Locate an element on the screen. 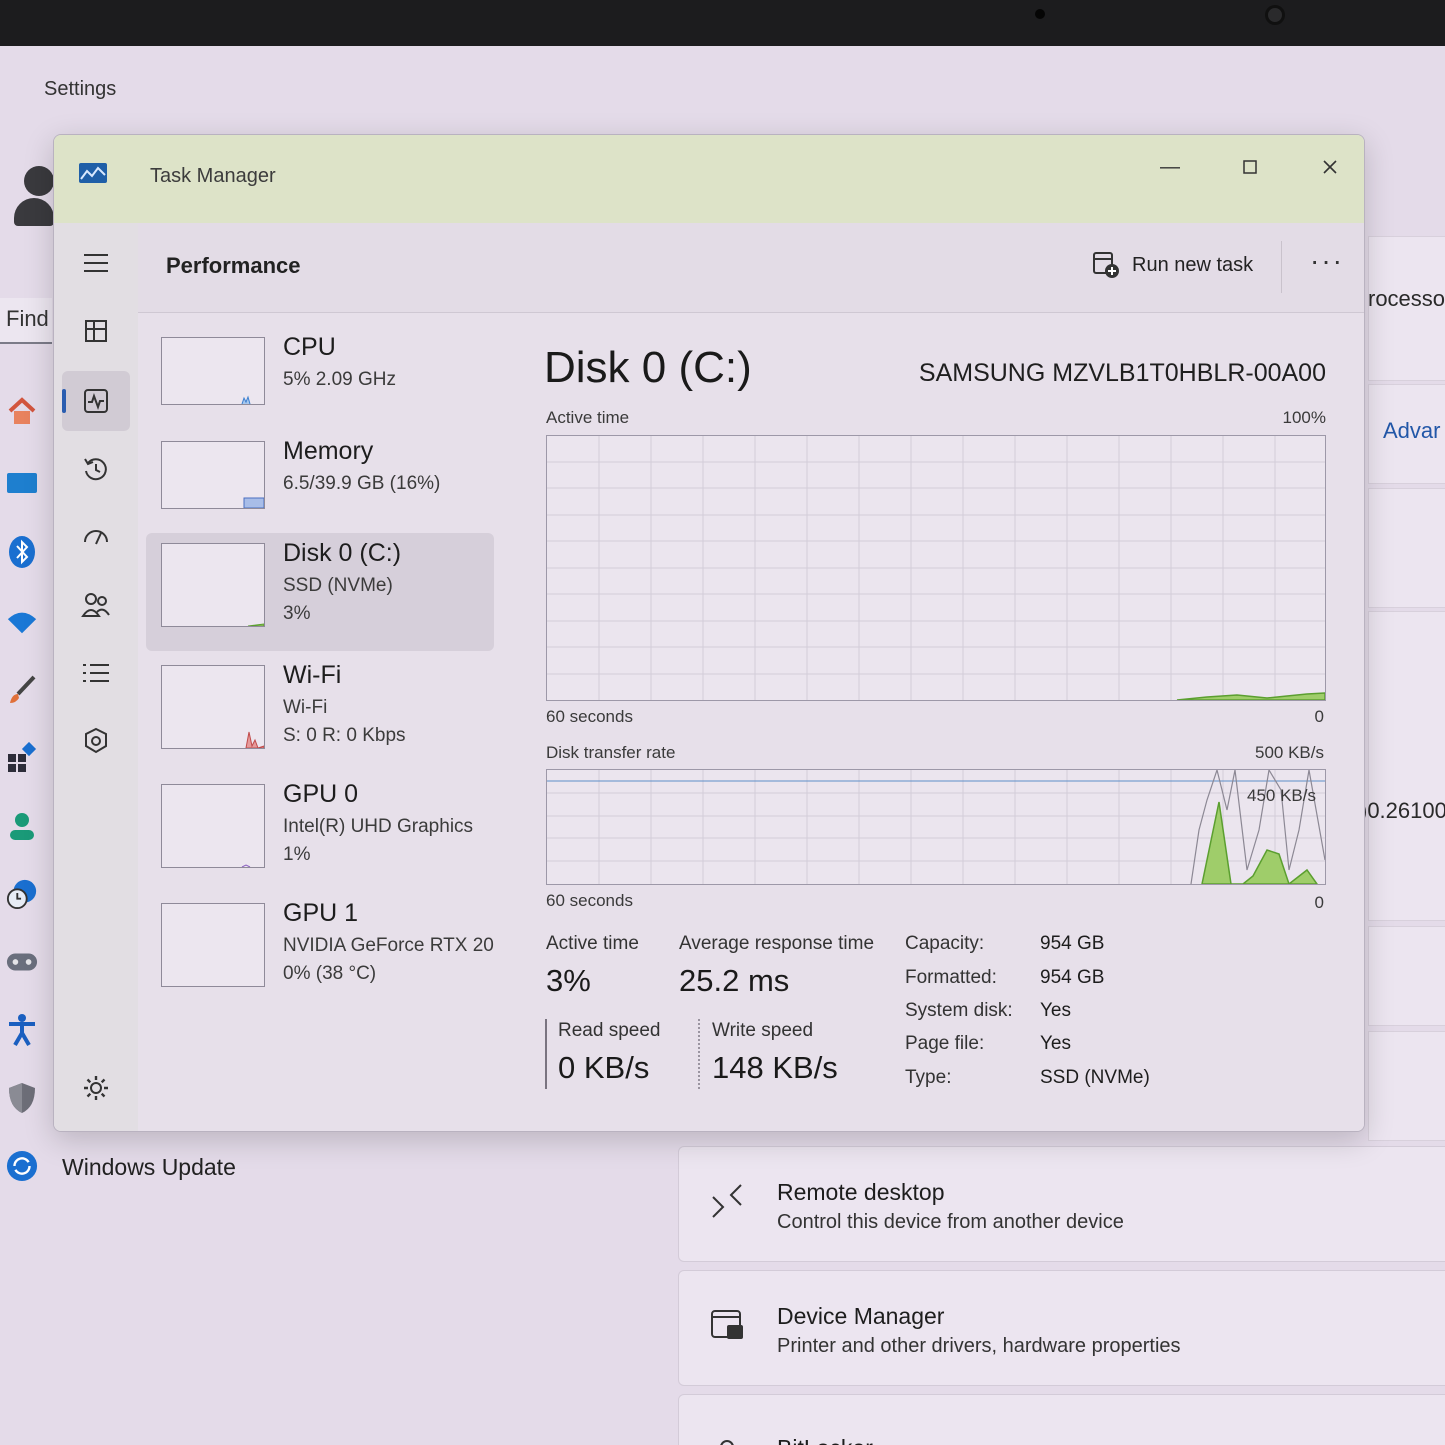  personalization-brush-icon is located at coordinates (22, 690).